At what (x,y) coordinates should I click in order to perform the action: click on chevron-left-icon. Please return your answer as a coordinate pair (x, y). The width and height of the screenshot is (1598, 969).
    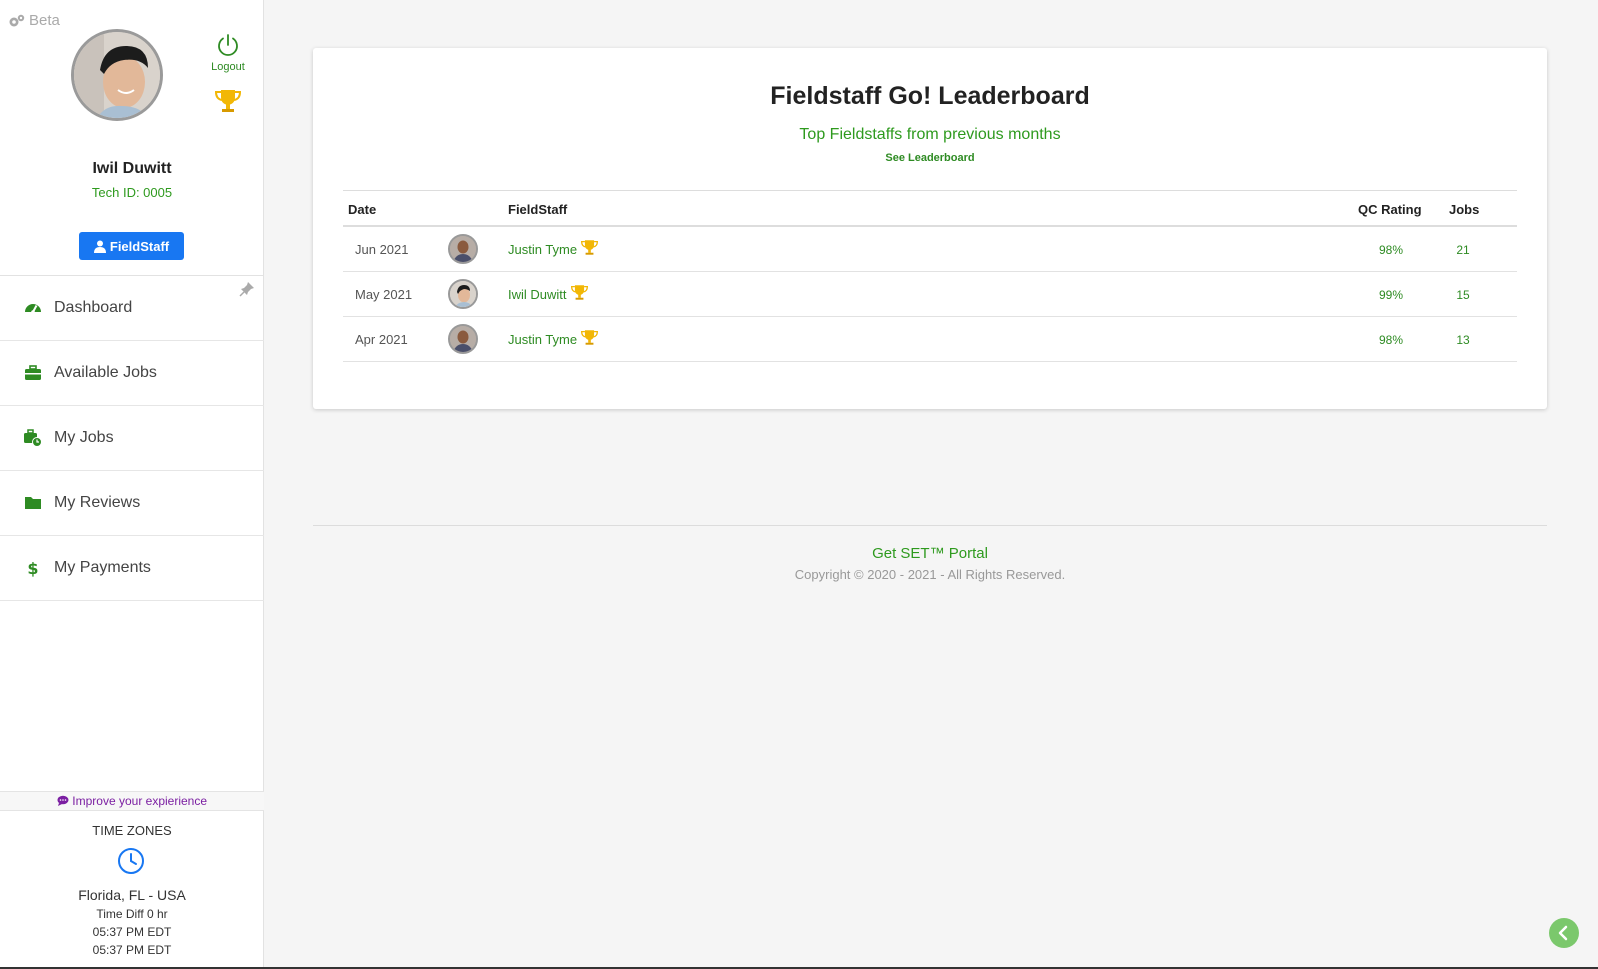
    Looking at the image, I should click on (1563, 933).